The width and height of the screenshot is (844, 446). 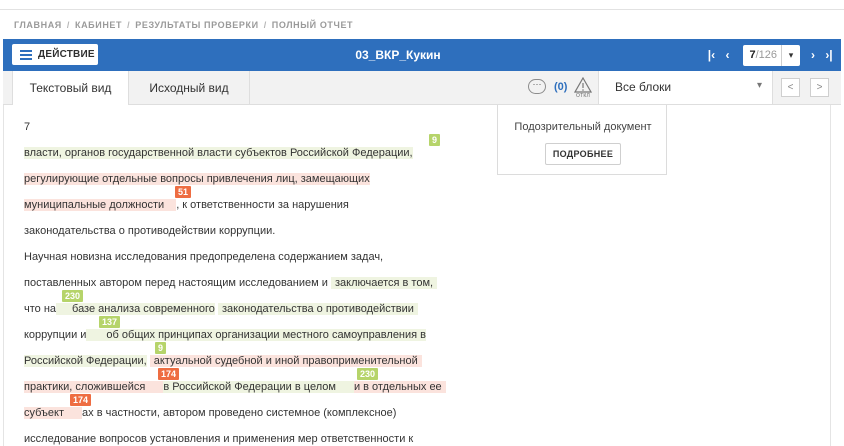 I want to click on suspicious-document-popup: Подозрительный документ ПОДРОБНЕЕ, so click(x=582, y=140).